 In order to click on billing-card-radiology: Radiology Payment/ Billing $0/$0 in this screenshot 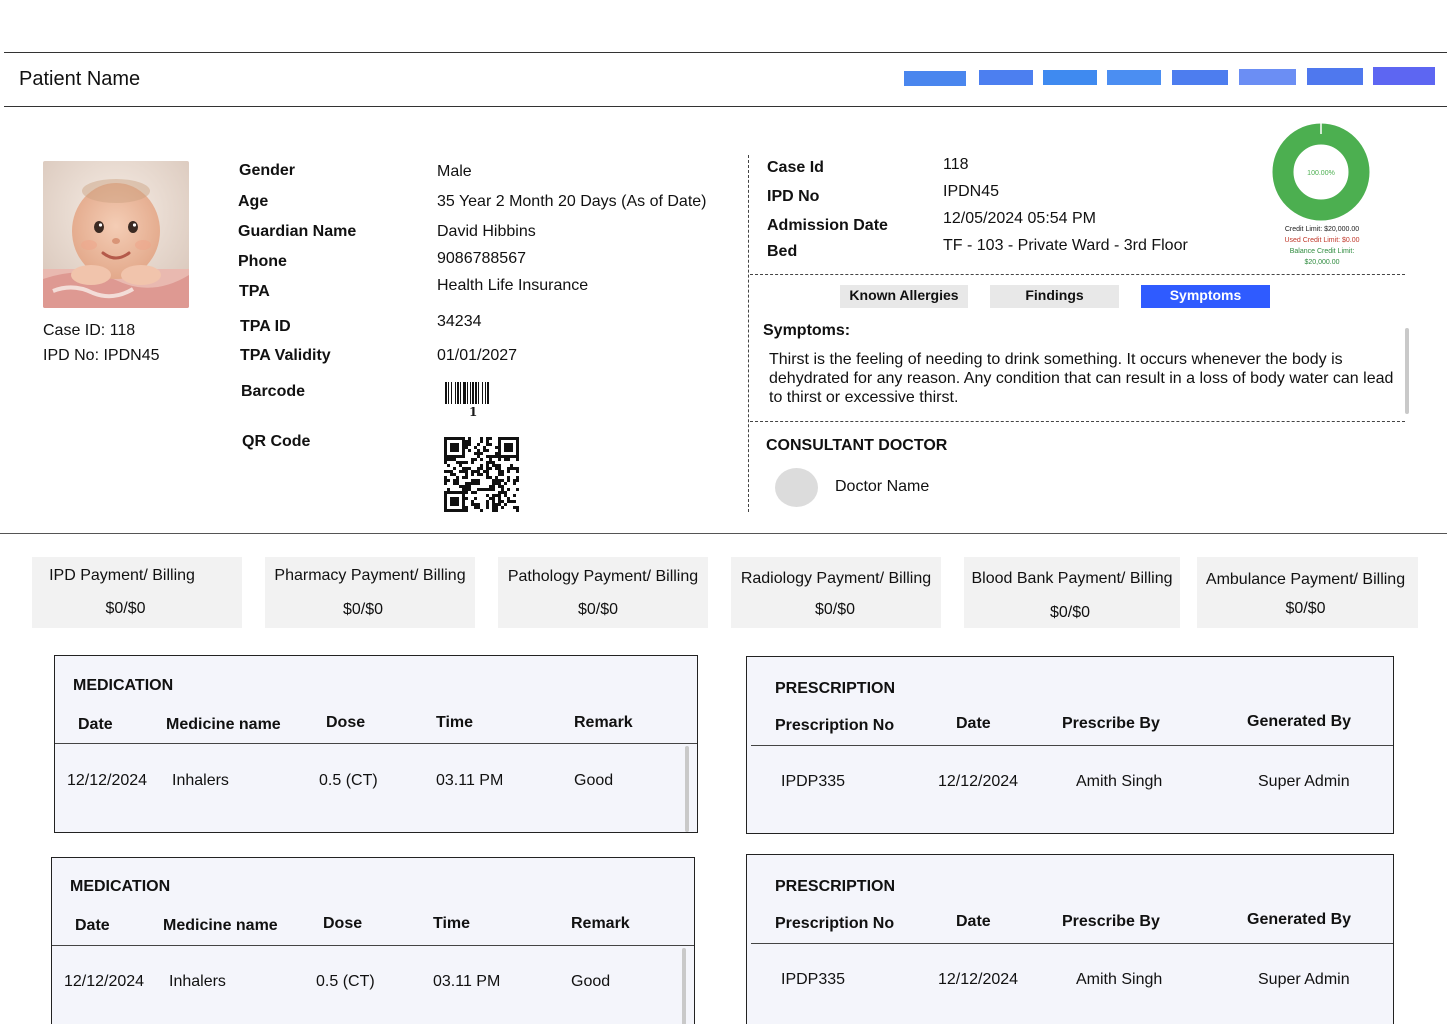, I will do `click(836, 592)`.